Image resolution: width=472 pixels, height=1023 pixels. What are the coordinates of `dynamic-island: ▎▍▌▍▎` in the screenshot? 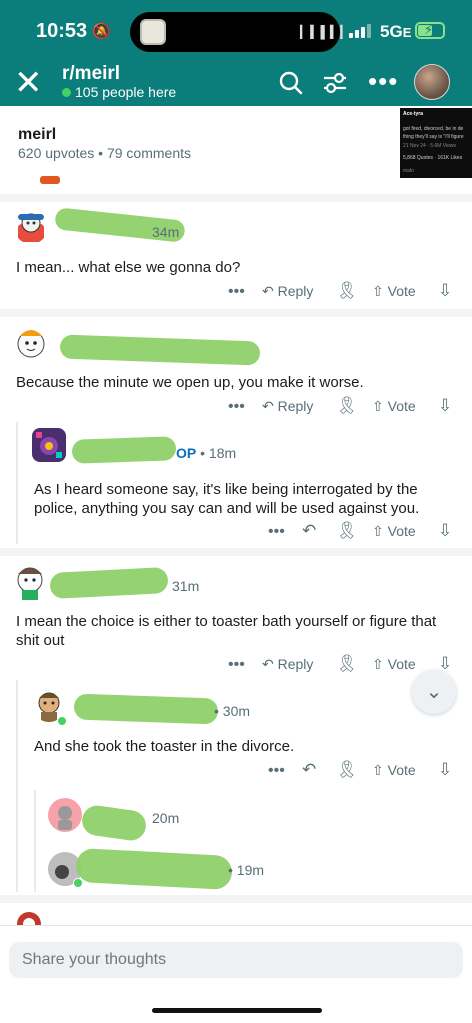 It's located at (239, 32).